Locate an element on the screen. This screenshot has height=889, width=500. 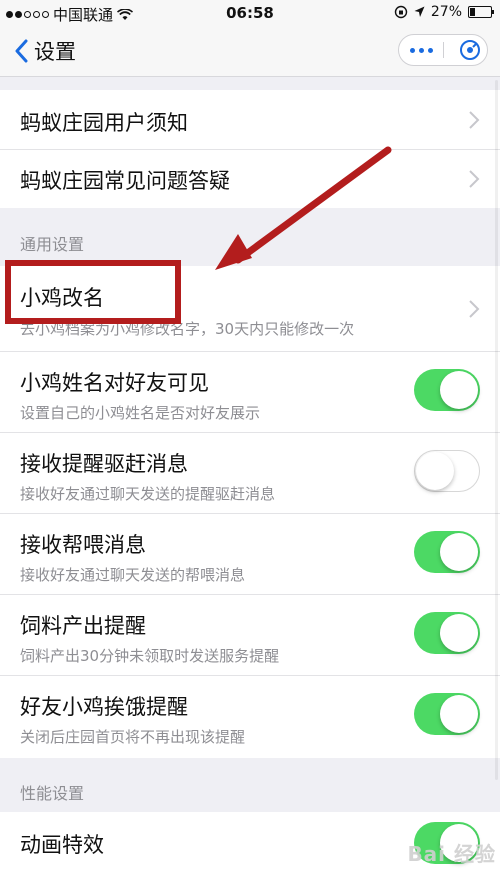
row-subtitle: 接收好友通过聊天发送的帮喂消息 is located at coordinates (133, 575).